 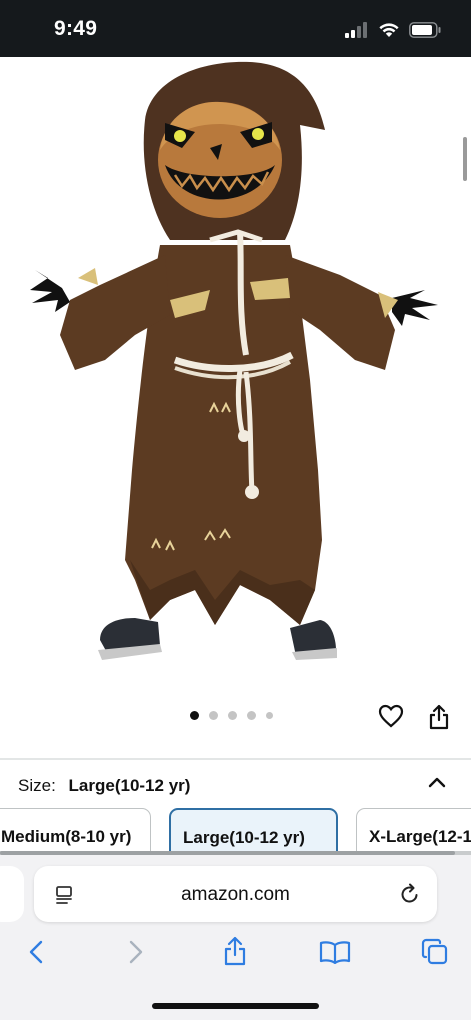 I want to click on size-selector-header: Size: Large(10-12 yr), so click(x=104, y=786).